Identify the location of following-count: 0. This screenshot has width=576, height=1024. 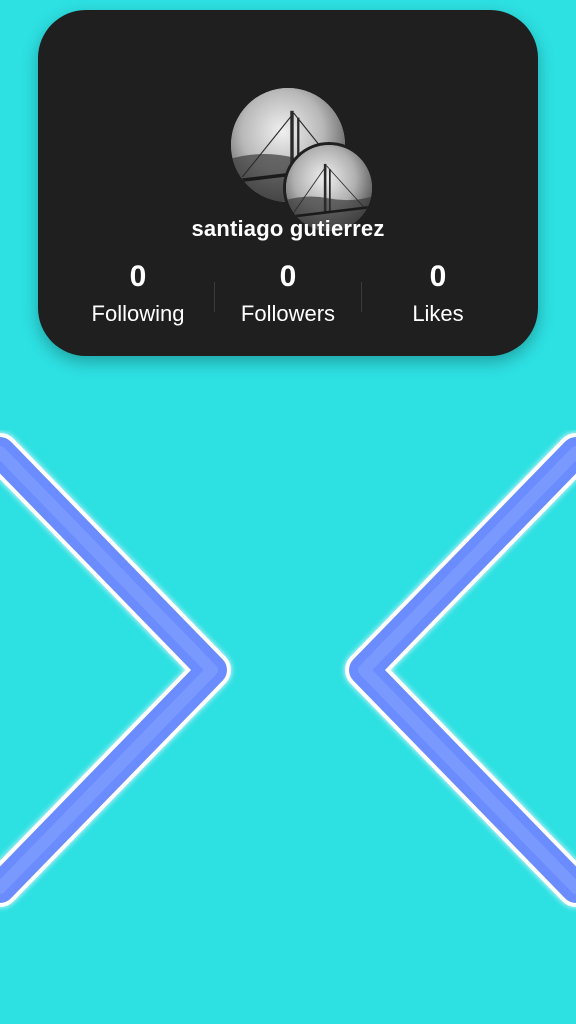
(138, 276).